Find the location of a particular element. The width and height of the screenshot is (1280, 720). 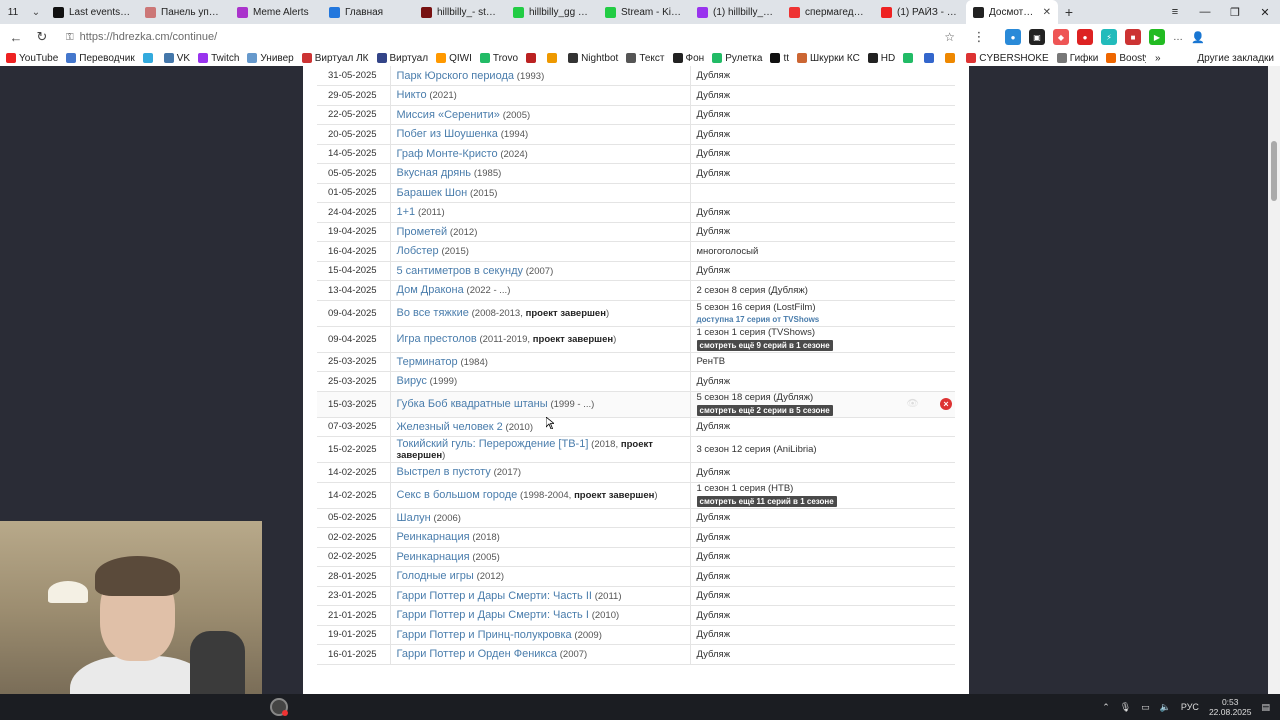

kebab-menu-icon: ⋮ is located at coordinates (979, 37).